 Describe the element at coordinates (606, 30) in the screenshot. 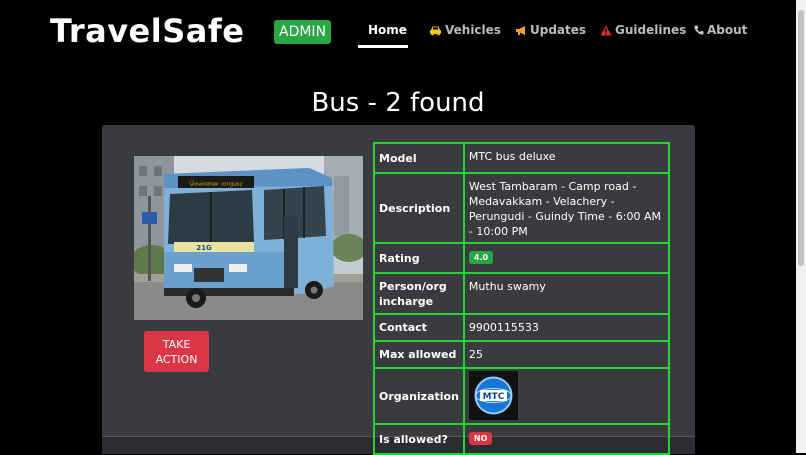

I see `warning-icon` at that location.